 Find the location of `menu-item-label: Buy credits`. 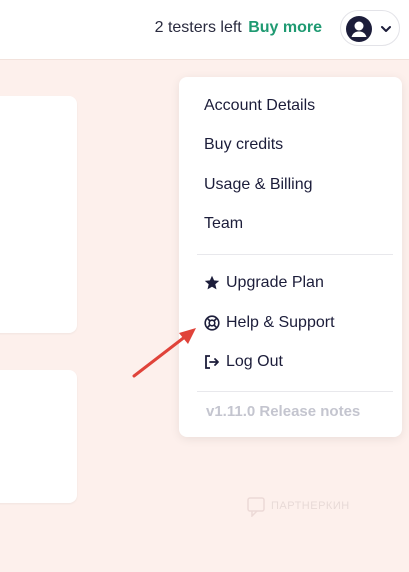

menu-item-label: Buy credits is located at coordinates (244, 144).